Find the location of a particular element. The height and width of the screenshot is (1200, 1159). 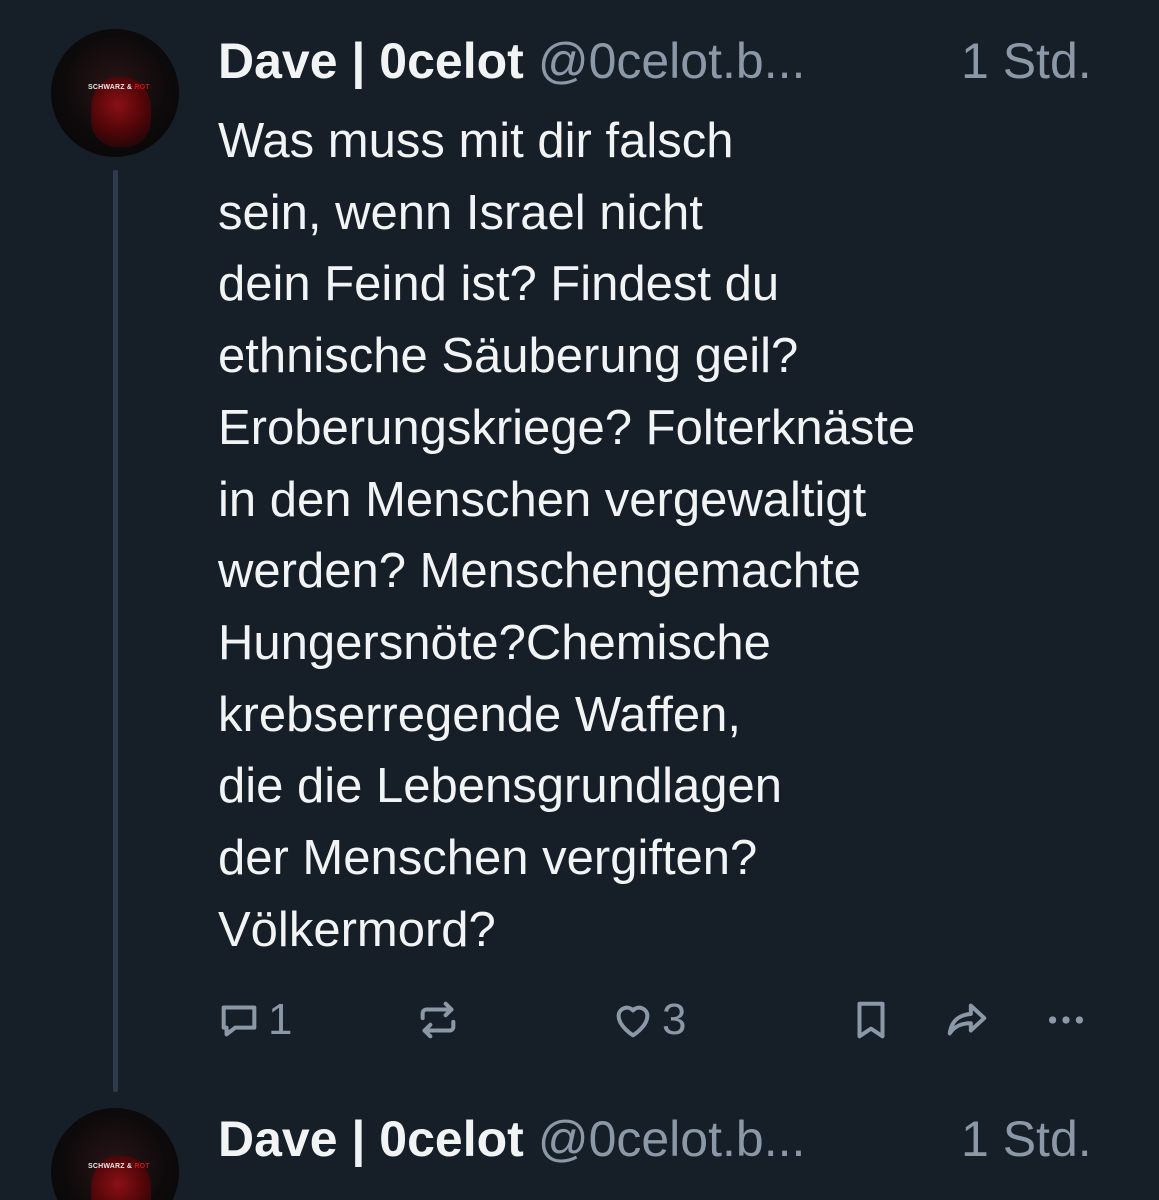

speech-bubble-icon is located at coordinates (239, 1021).